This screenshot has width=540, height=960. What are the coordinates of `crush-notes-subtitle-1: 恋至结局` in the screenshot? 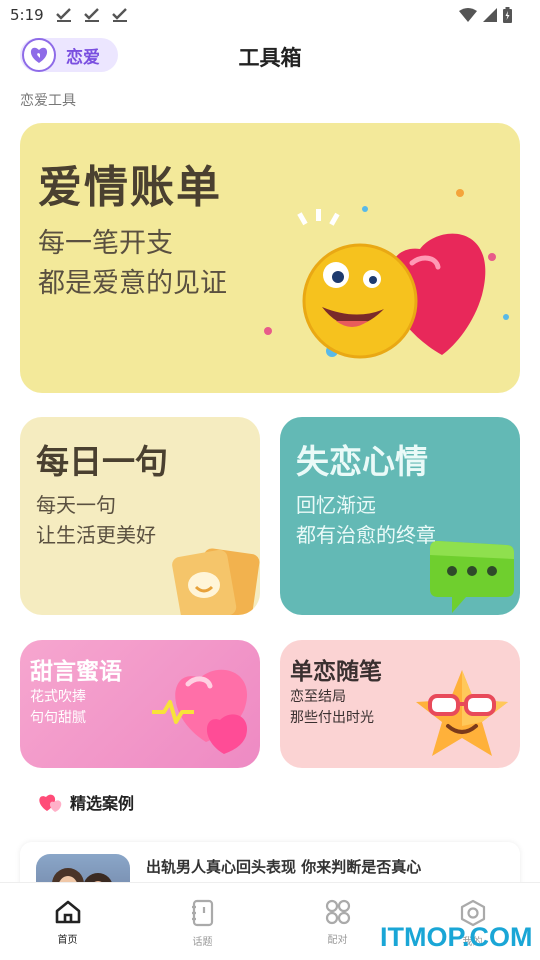 It's located at (318, 697).